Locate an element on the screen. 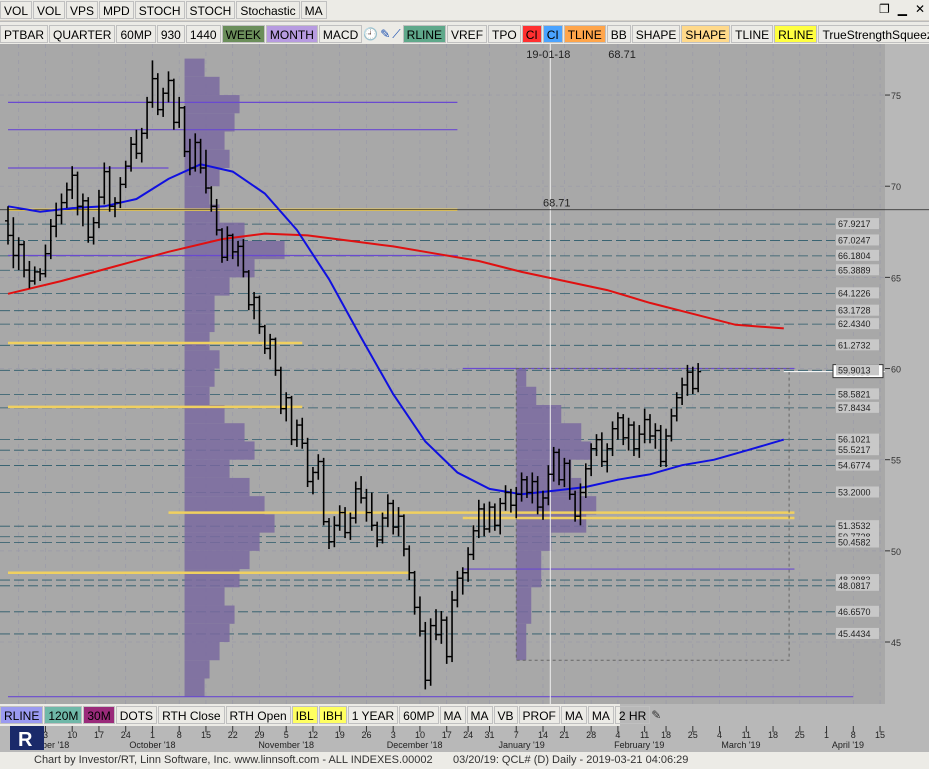 This screenshot has height=769, width=929. 120m-button: 120M is located at coordinates (63, 715).